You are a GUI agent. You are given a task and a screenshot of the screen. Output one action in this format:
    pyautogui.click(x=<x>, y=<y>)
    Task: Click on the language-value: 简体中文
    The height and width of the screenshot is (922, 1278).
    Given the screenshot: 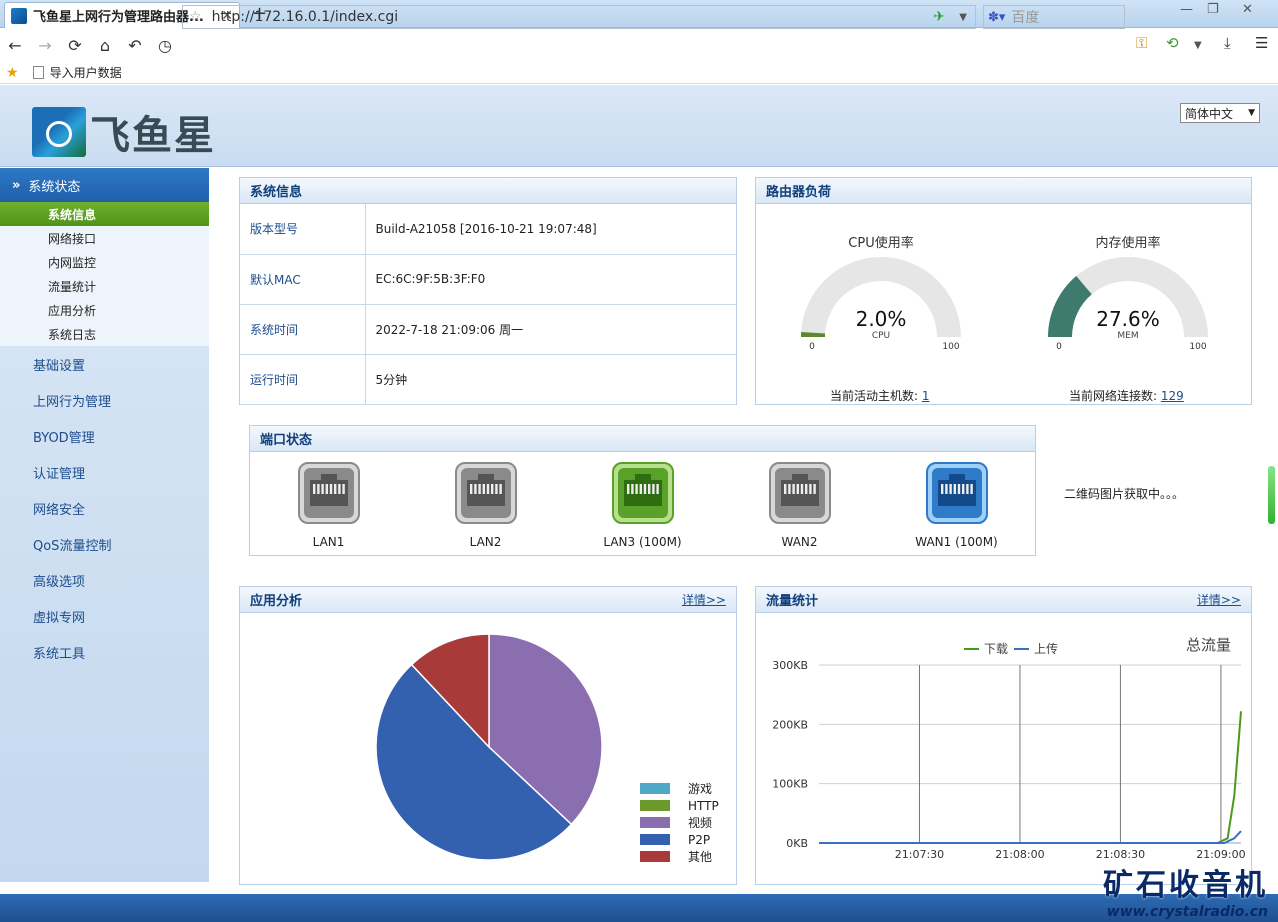 What is the action you would take?
    pyautogui.click(x=1209, y=113)
    